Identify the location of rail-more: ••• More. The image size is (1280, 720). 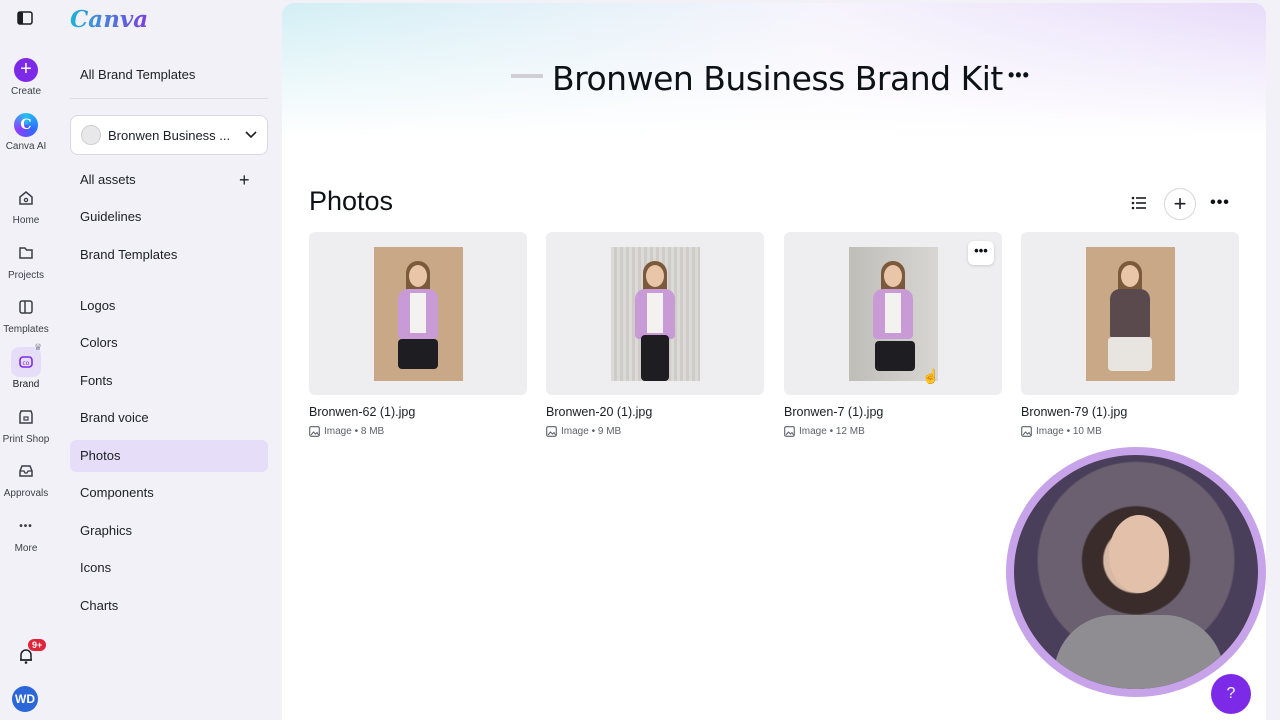
(26, 533).